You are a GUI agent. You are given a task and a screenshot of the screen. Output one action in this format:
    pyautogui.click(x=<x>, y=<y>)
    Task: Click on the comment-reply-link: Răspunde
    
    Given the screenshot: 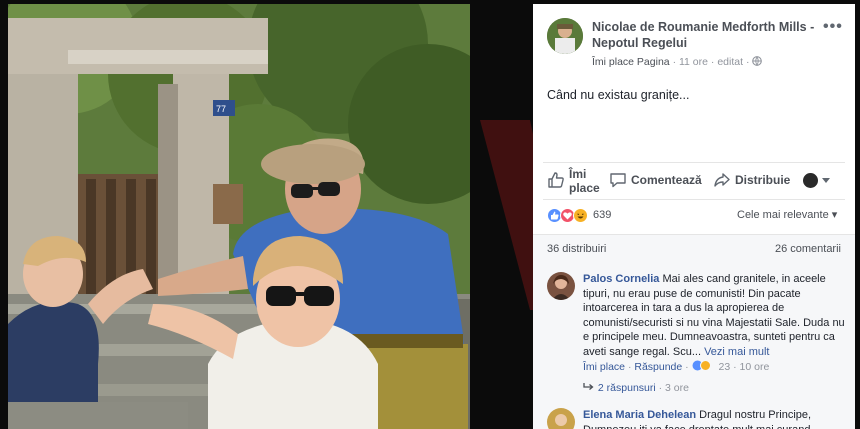 What is the action you would take?
    pyautogui.click(x=658, y=367)
    